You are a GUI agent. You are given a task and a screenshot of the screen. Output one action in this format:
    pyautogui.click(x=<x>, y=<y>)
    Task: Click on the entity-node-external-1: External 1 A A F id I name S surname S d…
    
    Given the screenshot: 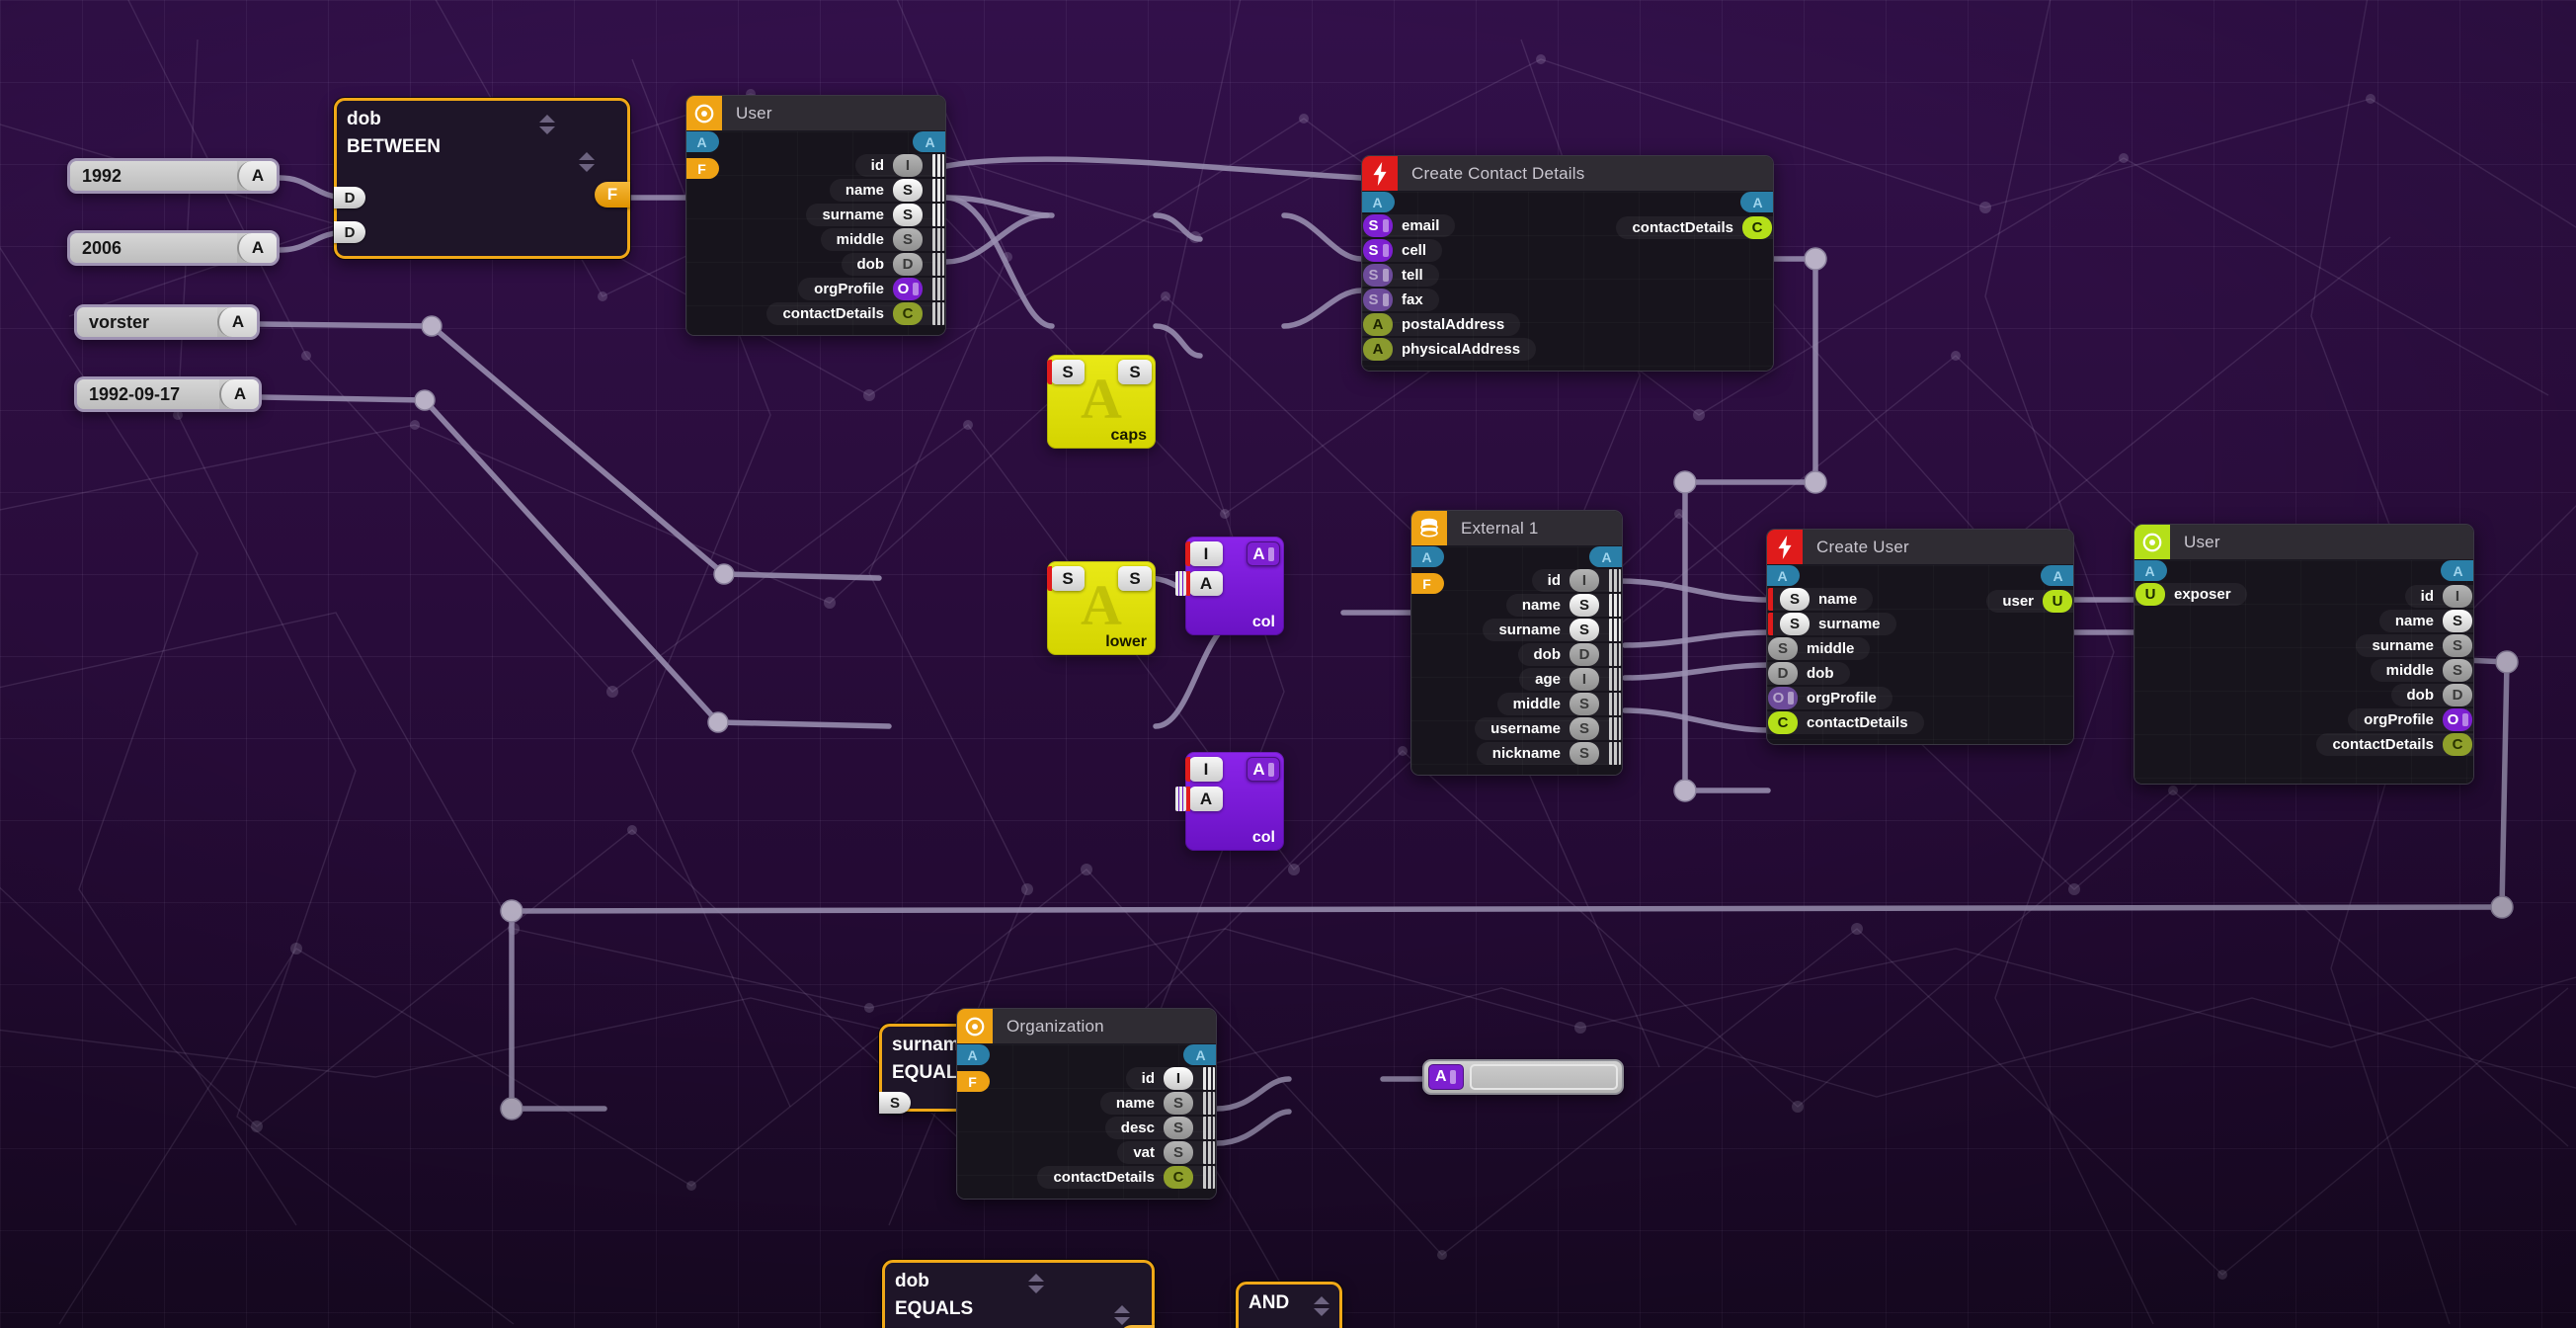 What is the action you would take?
    pyautogui.click(x=1516, y=643)
    